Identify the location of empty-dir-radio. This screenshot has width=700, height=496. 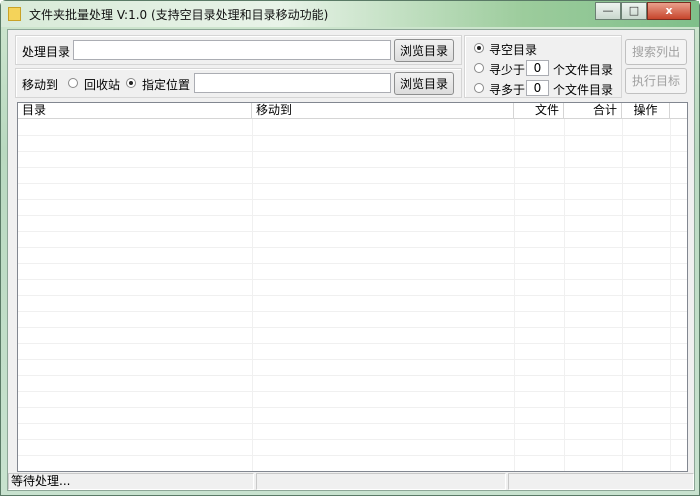
(479, 48).